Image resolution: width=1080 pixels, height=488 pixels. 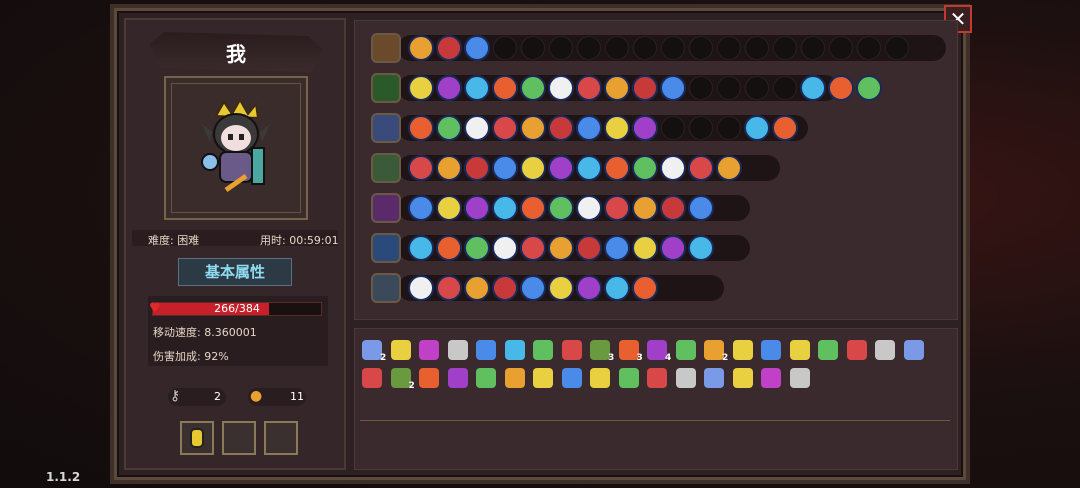 I want to click on basic-attributes-button: 基本属性, so click(x=235, y=272).